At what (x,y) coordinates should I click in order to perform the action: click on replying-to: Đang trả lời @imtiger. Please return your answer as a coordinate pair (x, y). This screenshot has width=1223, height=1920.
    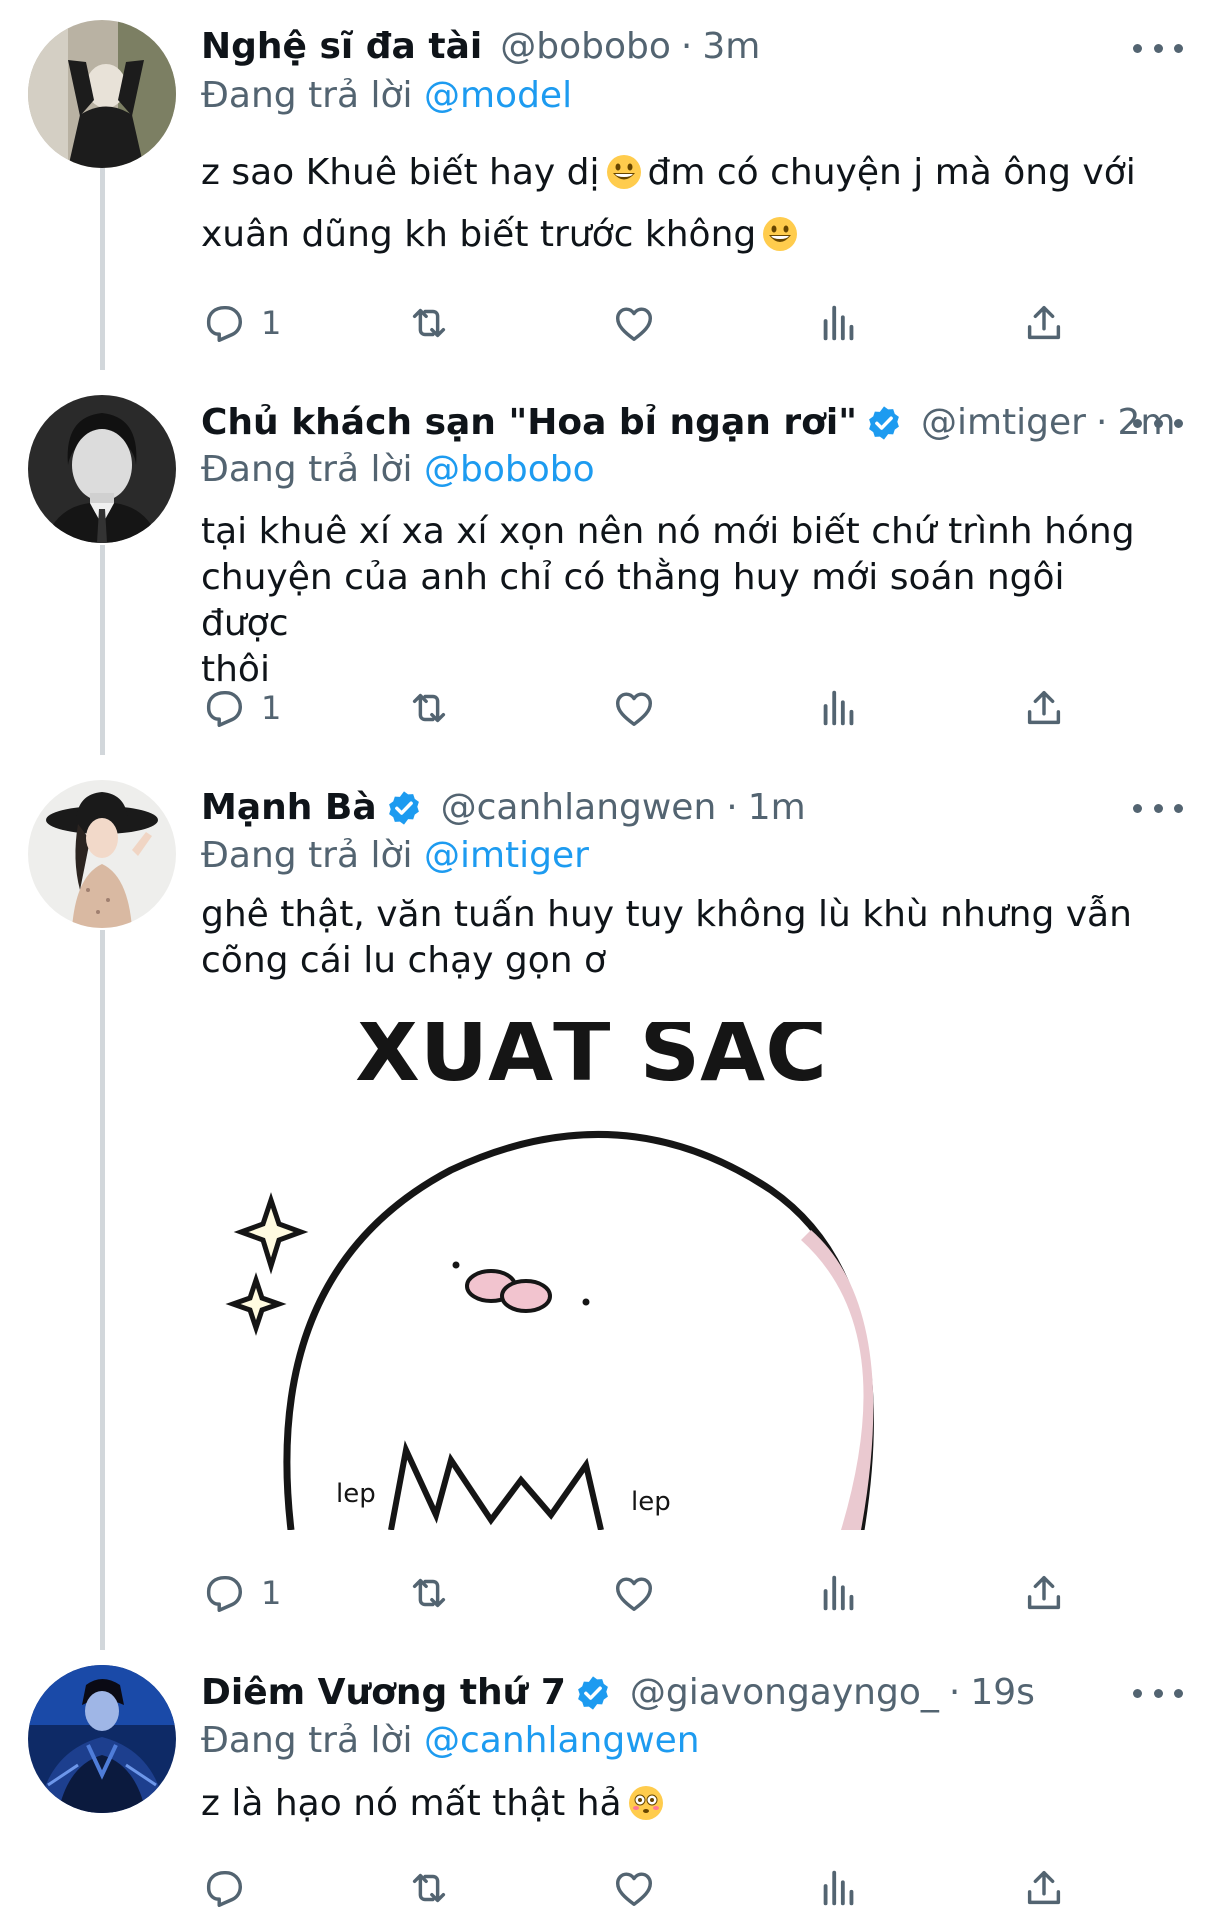
    Looking at the image, I should click on (395, 856).